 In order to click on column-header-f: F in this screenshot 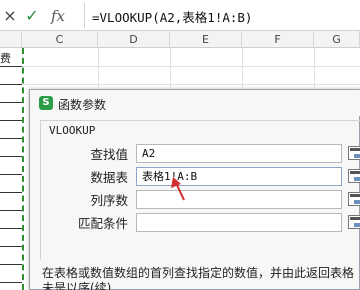, I will do `click(278, 39)`.